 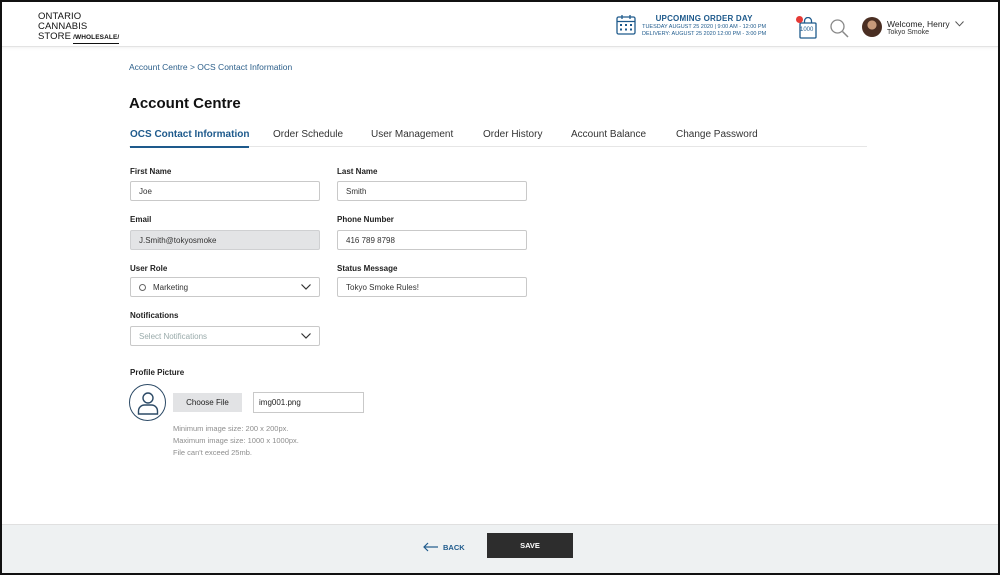 I want to click on profile-picture-label: Profile Picture, so click(x=157, y=372).